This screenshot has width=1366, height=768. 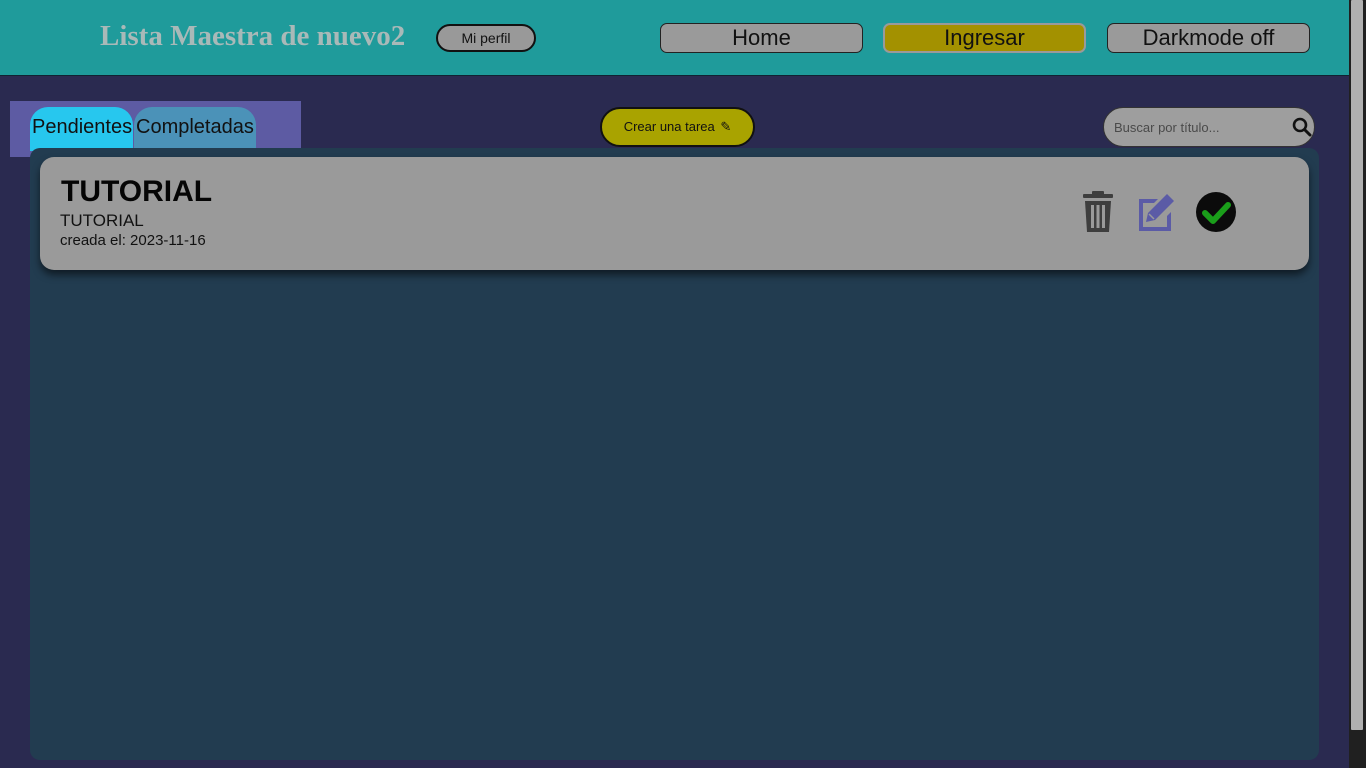 I want to click on login-button: Ingresar, so click(x=984, y=38).